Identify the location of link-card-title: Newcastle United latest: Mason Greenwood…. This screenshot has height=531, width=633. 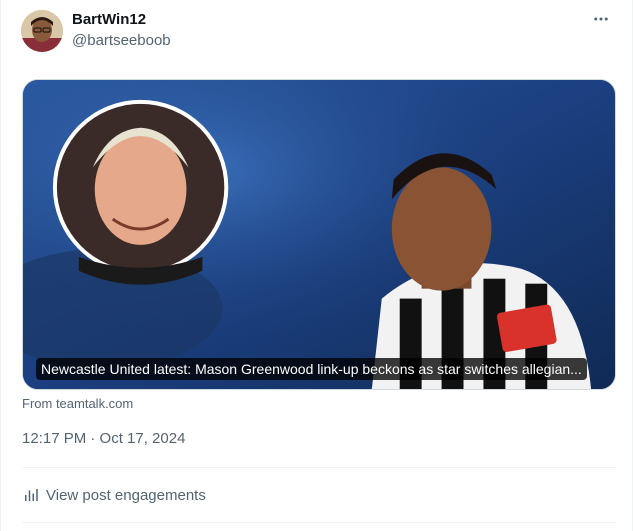
(311, 369).